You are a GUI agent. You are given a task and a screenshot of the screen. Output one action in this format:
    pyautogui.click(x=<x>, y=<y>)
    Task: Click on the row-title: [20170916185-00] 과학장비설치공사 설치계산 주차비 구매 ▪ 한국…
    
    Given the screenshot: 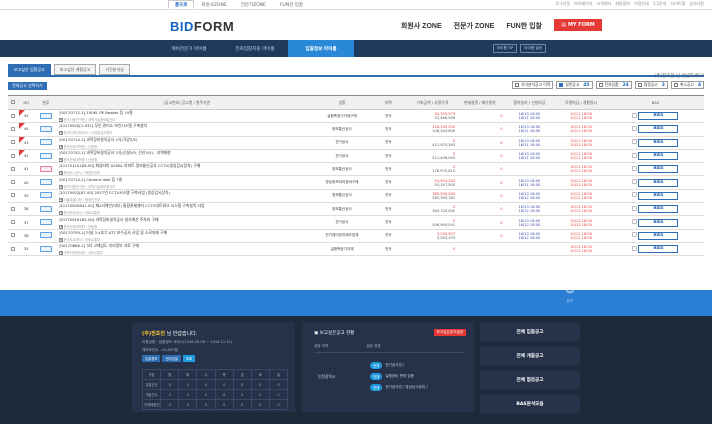 What is the action you would take?
    pyautogui.click(x=187, y=222)
    